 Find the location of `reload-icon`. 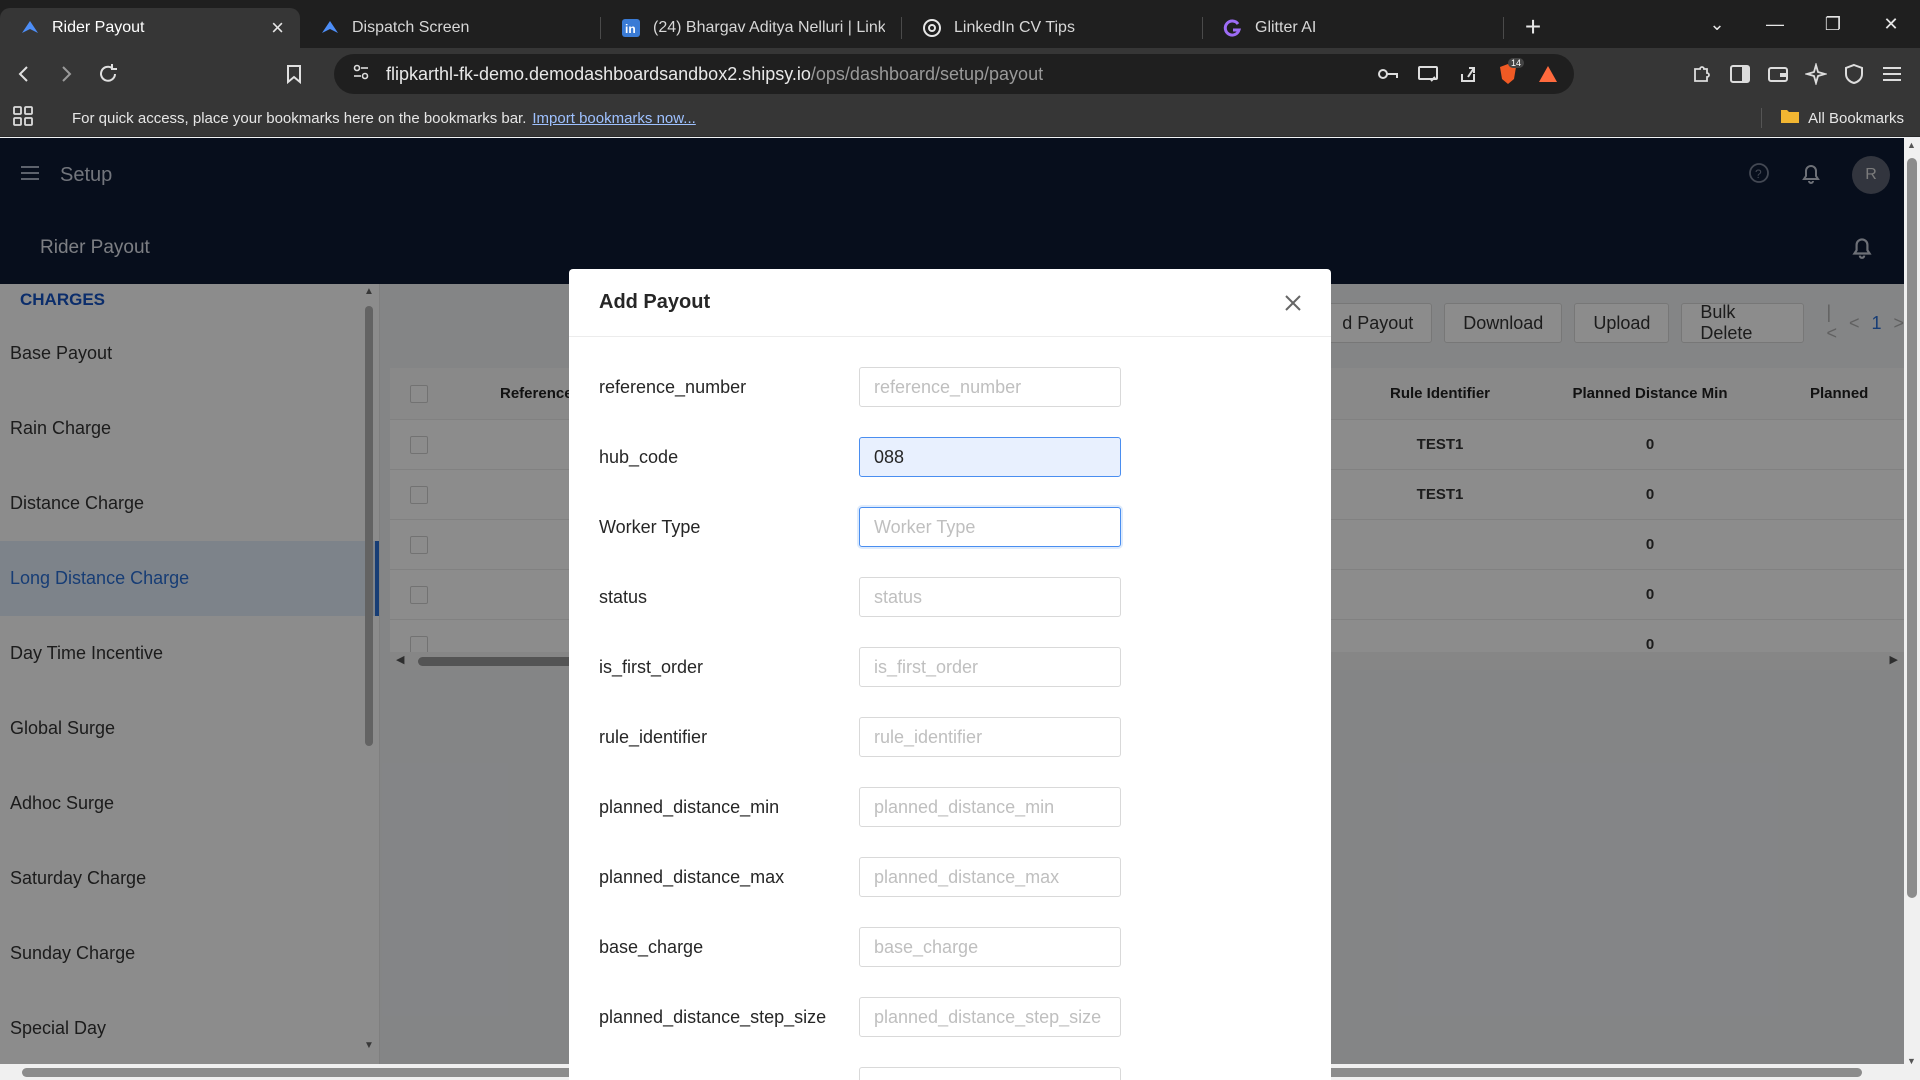

reload-icon is located at coordinates (108, 74).